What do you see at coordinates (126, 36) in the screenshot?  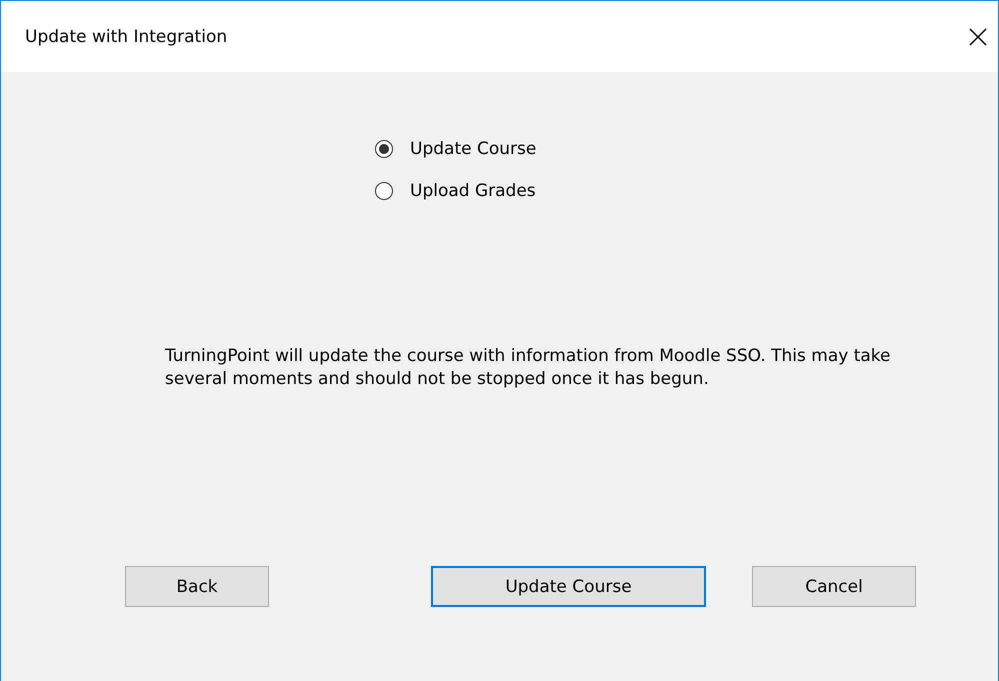 I see `window-title: Update with Integration` at bounding box center [126, 36].